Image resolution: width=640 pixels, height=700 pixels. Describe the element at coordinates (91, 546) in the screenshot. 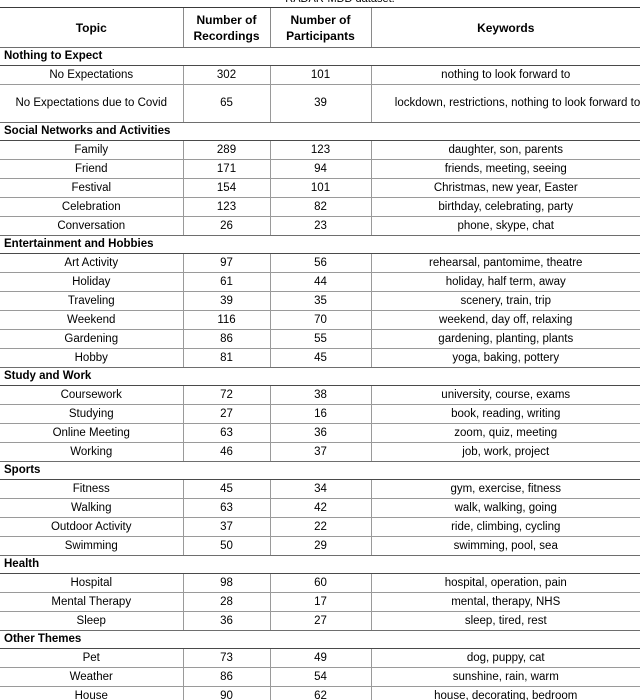

I see `cell-topic: Swimming` at that location.